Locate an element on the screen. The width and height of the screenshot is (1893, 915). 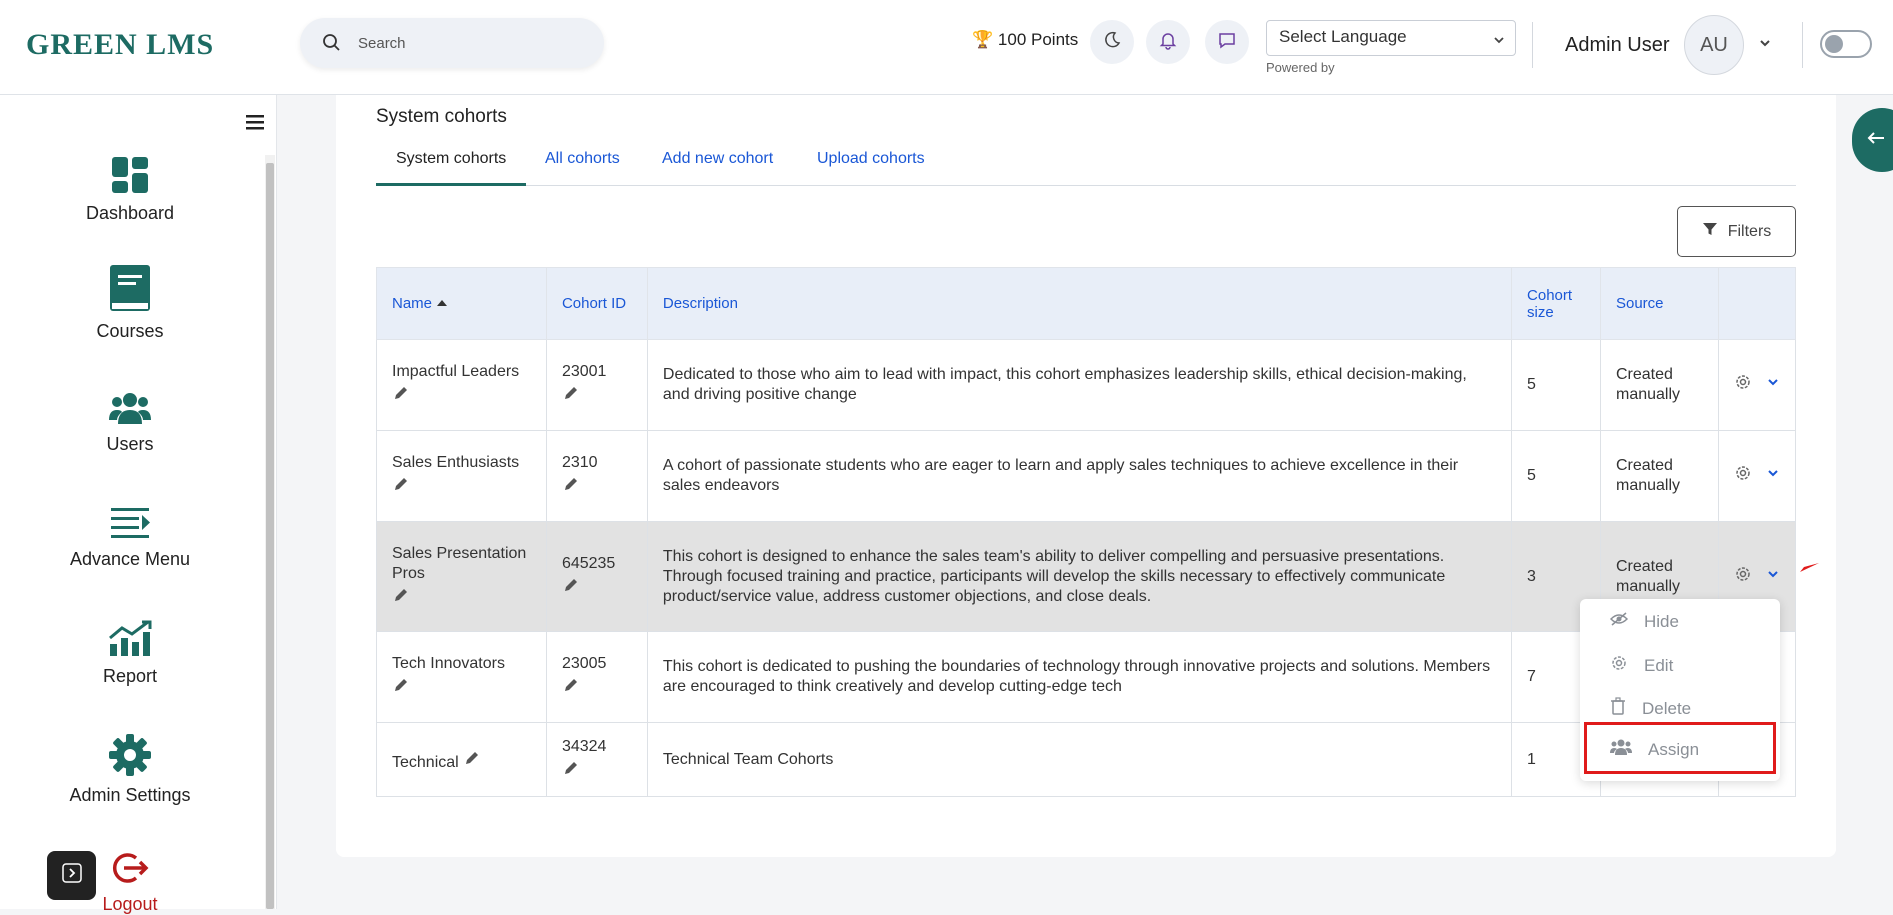
book-icon is located at coordinates (130, 288).